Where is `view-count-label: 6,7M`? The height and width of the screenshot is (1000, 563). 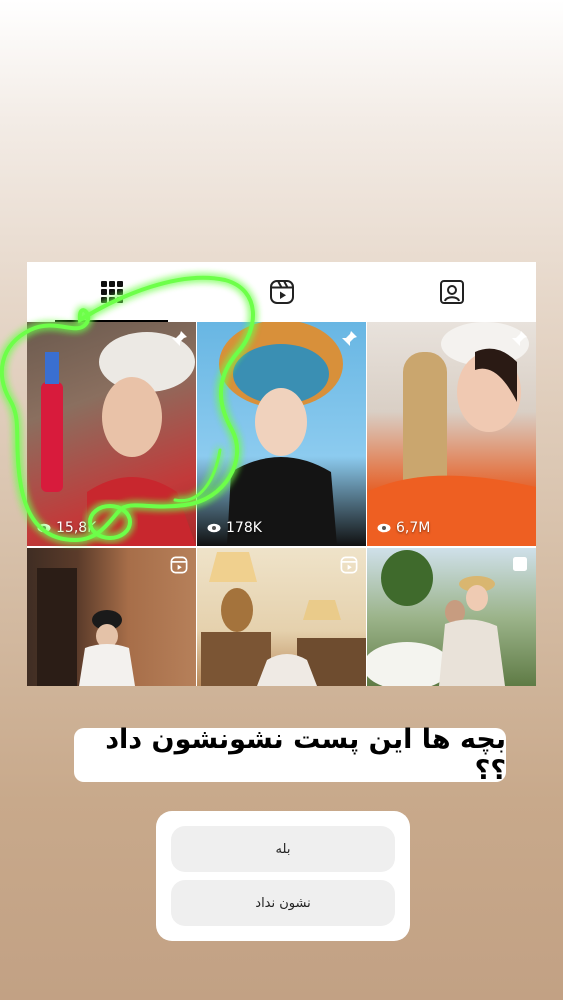 view-count-label: 6,7M is located at coordinates (413, 528).